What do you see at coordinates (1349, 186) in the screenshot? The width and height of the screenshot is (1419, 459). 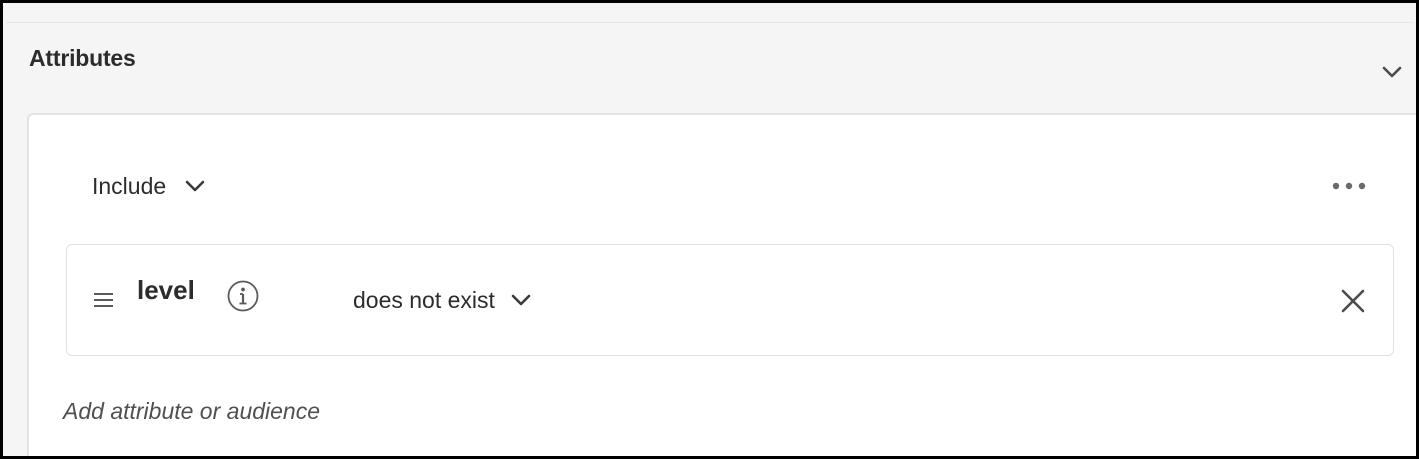 I see `more-horizontal-icon` at bounding box center [1349, 186].